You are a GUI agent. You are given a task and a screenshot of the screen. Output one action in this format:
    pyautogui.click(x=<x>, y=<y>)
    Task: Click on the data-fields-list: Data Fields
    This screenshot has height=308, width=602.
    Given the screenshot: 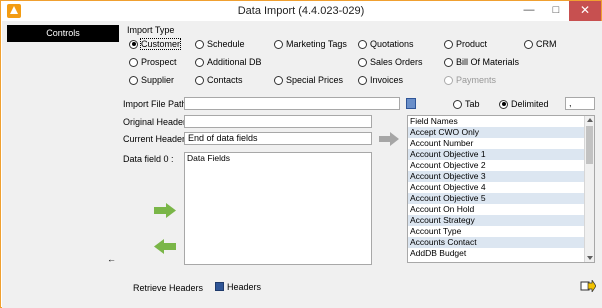 What is the action you would take?
    pyautogui.click(x=278, y=208)
    